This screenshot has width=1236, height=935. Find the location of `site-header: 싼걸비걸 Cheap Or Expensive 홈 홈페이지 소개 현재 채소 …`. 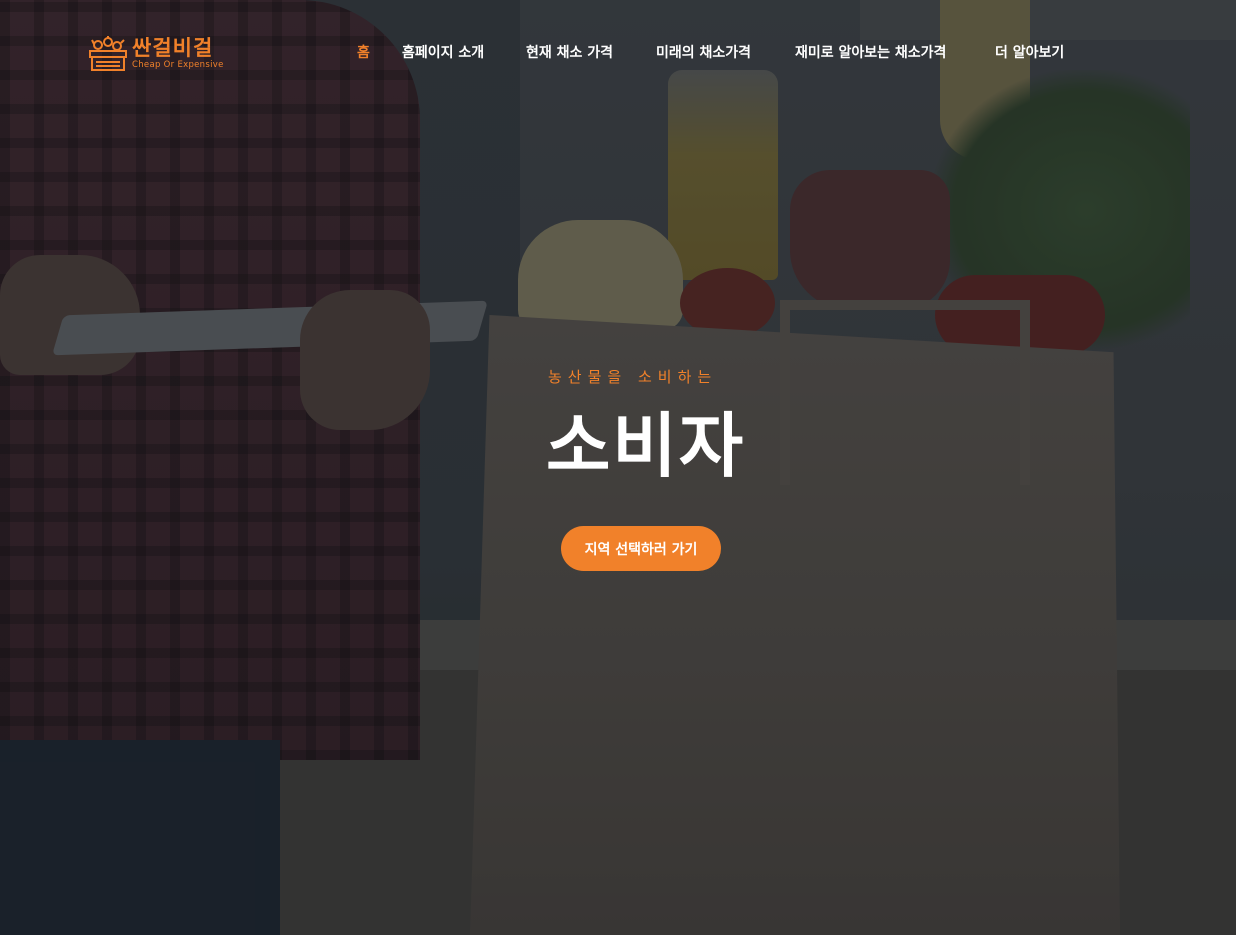

site-header: 싼걸비걸 Cheap Or Expensive 홈 홈페이지 소개 현재 채소 … is located at coordinates (618, 52).